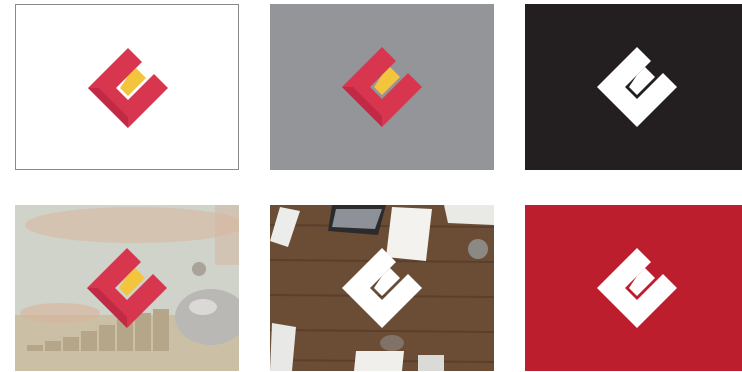 The width and height of the screenshot is (742, 372). I want to click on logo-tile-piggy-bank-photo, so click(127, 288).